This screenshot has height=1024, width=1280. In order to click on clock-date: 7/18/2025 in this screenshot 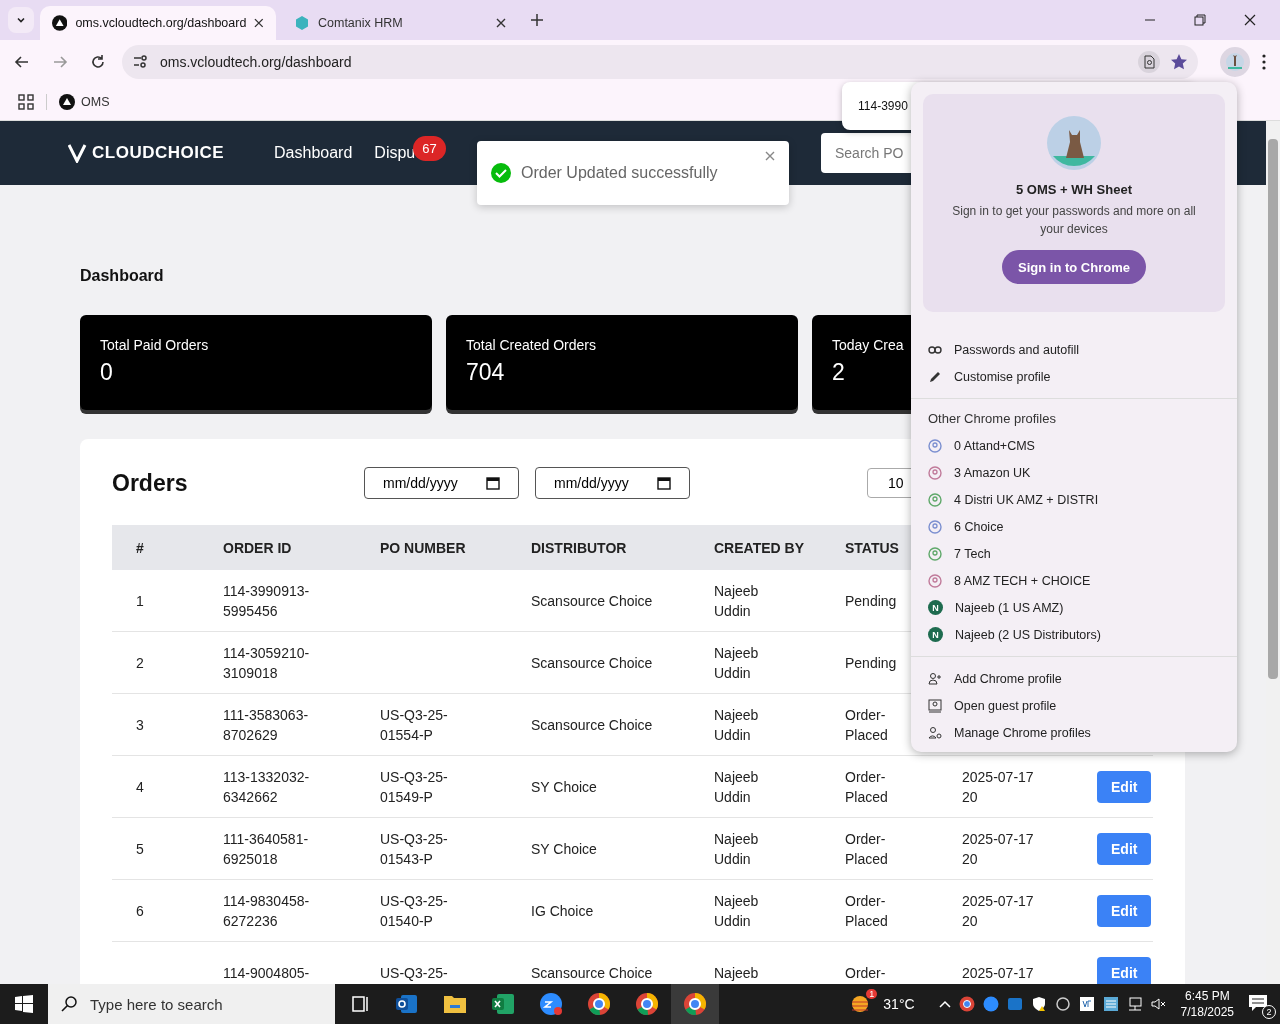, I will do `click(1207, 1012)`.